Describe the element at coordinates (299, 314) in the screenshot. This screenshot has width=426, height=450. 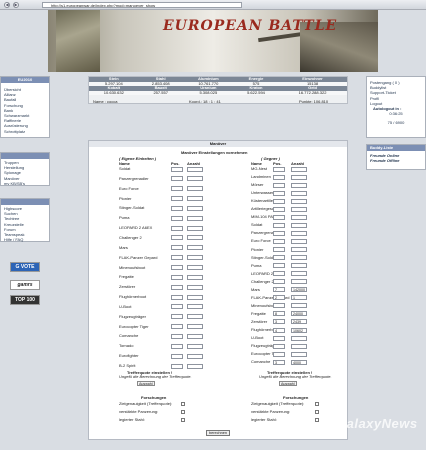
I see `enemy-unit-count: 24000` at that location.